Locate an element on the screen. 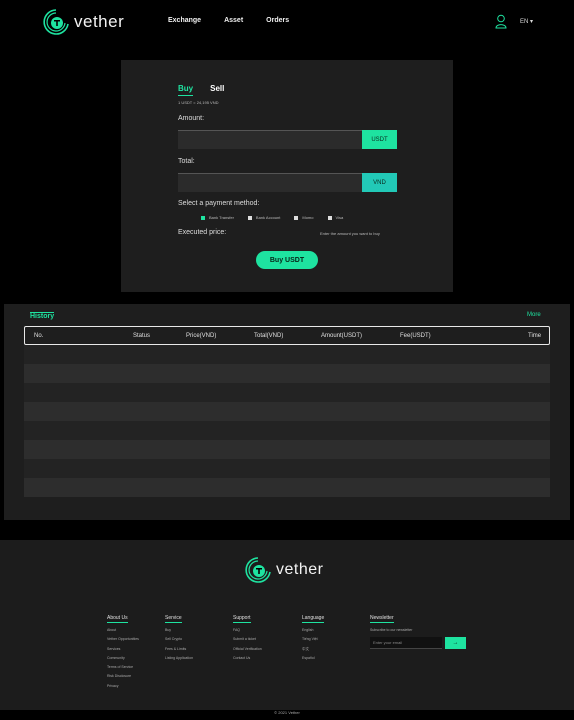  amount-unit-badge: USDT is located at coordinates (379, 139).